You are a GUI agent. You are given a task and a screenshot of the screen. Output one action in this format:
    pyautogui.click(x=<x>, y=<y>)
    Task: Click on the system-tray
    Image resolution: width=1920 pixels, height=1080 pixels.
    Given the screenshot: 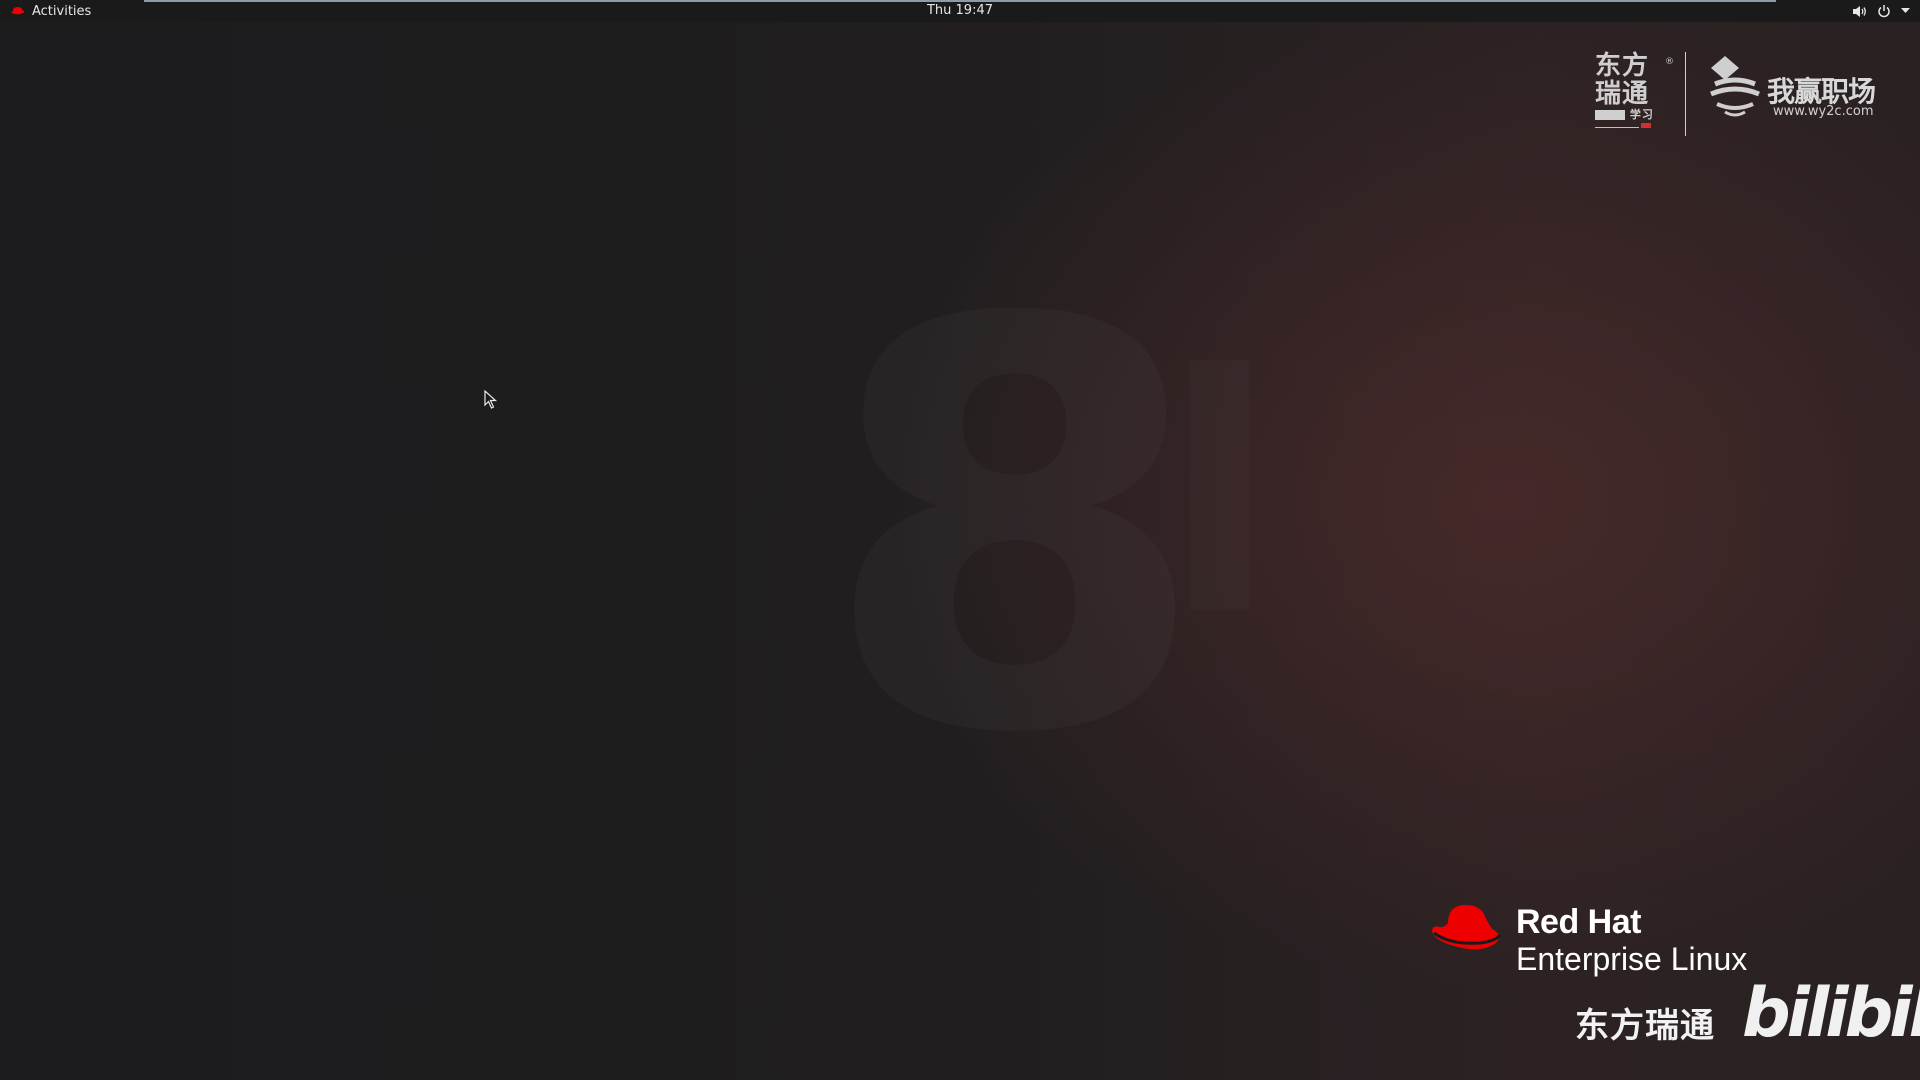 What is the action you would take?
    pyautogui.click(x=1881, y=11)
    